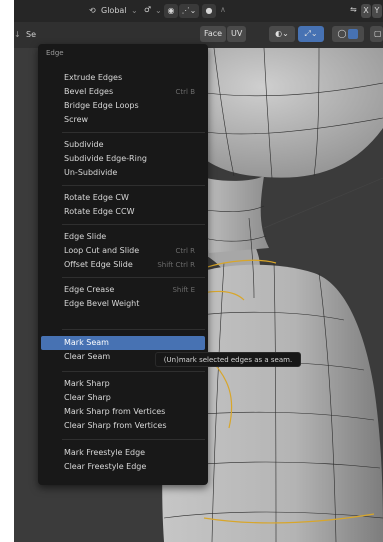 This screenshot has height=542, width=383. Describe the element at coordinates (123, 304) in the screenshot. I see `menu-item-edge-bevel-weight: Edge Bevel Weight` at that location.